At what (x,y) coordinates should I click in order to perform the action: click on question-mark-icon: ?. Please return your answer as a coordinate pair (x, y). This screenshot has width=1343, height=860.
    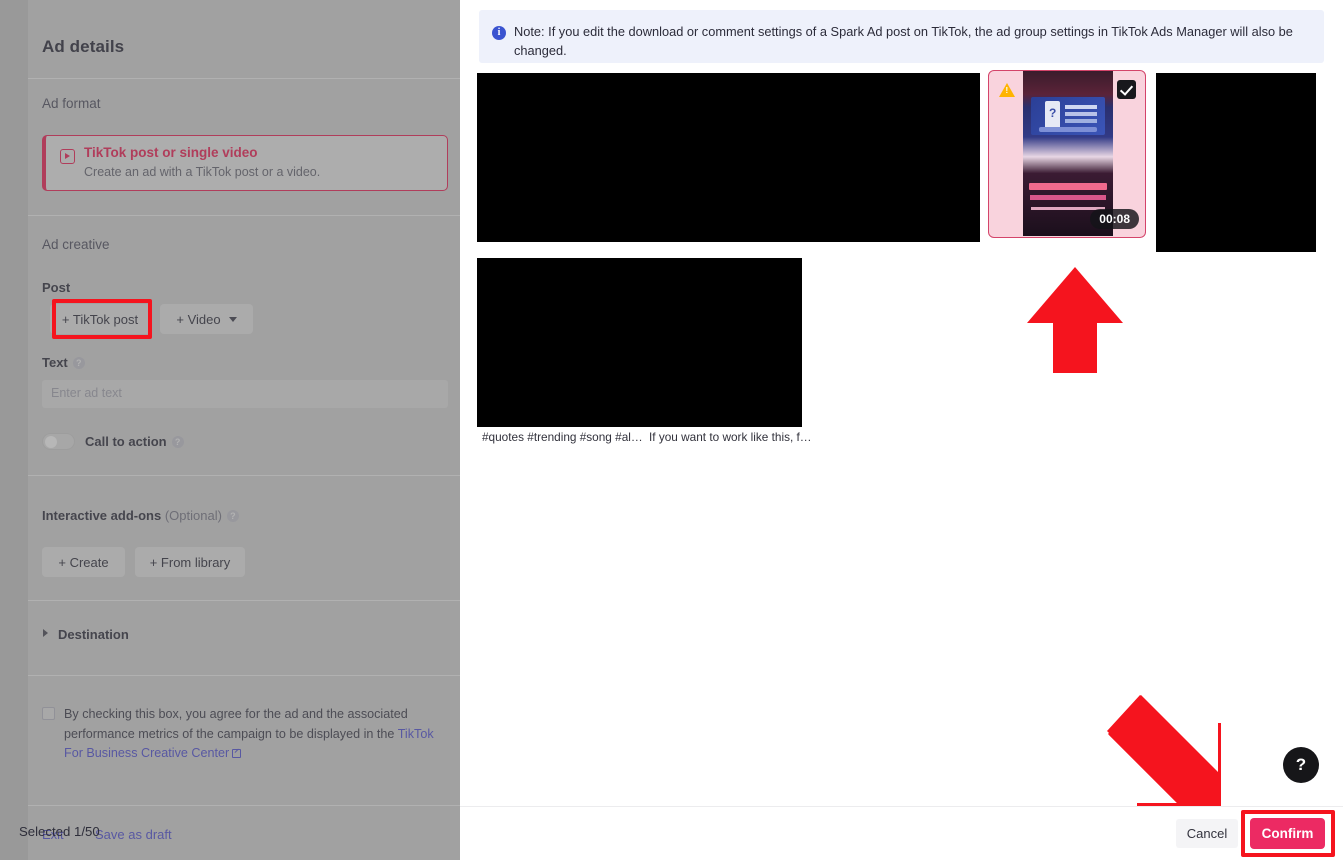
    Looking at the image, I should click on (1301, 764).